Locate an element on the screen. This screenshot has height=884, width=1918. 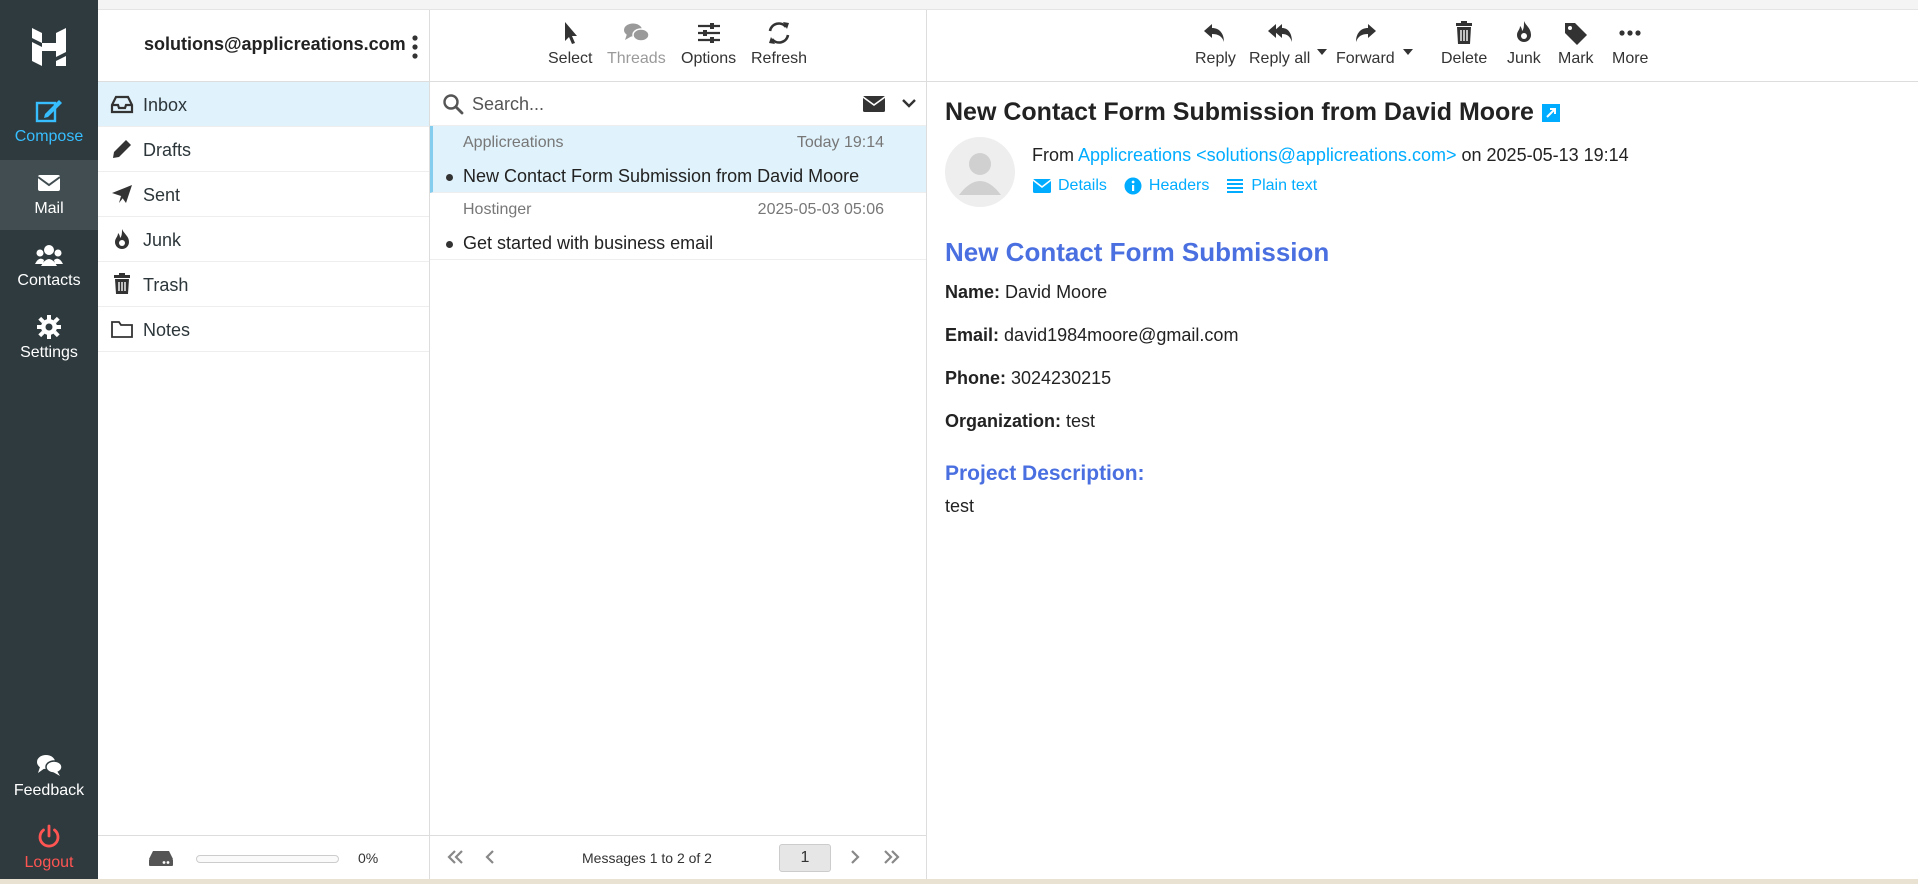
rail-compose: Compose is located at coordinates (49, 123).